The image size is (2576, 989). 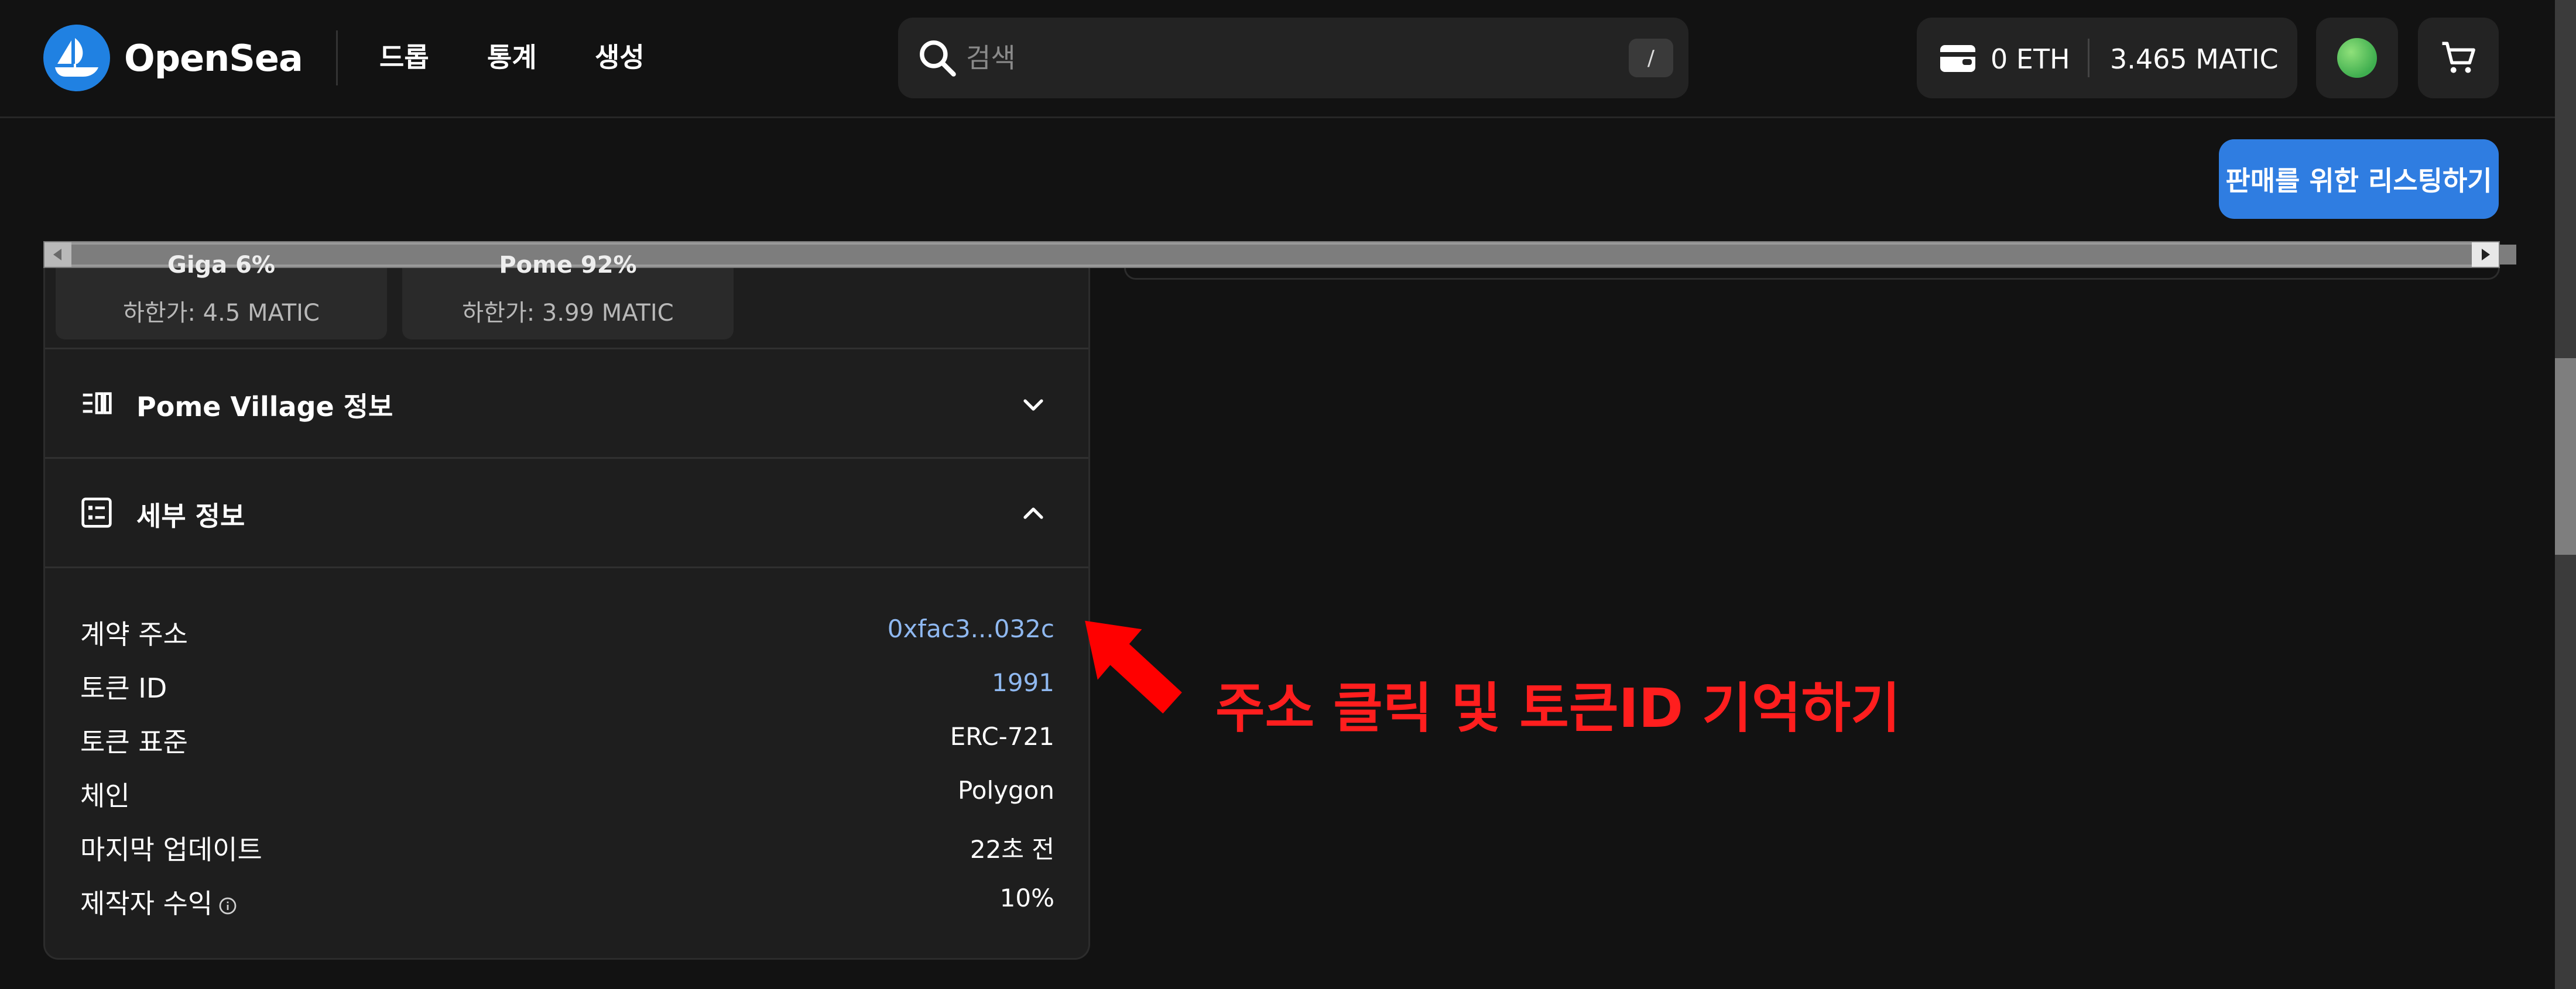 What do you see at coordinates (134, 742) in the screenshot?
I see `detail-label: 토큰 표준` at bounding box center [134, 742].